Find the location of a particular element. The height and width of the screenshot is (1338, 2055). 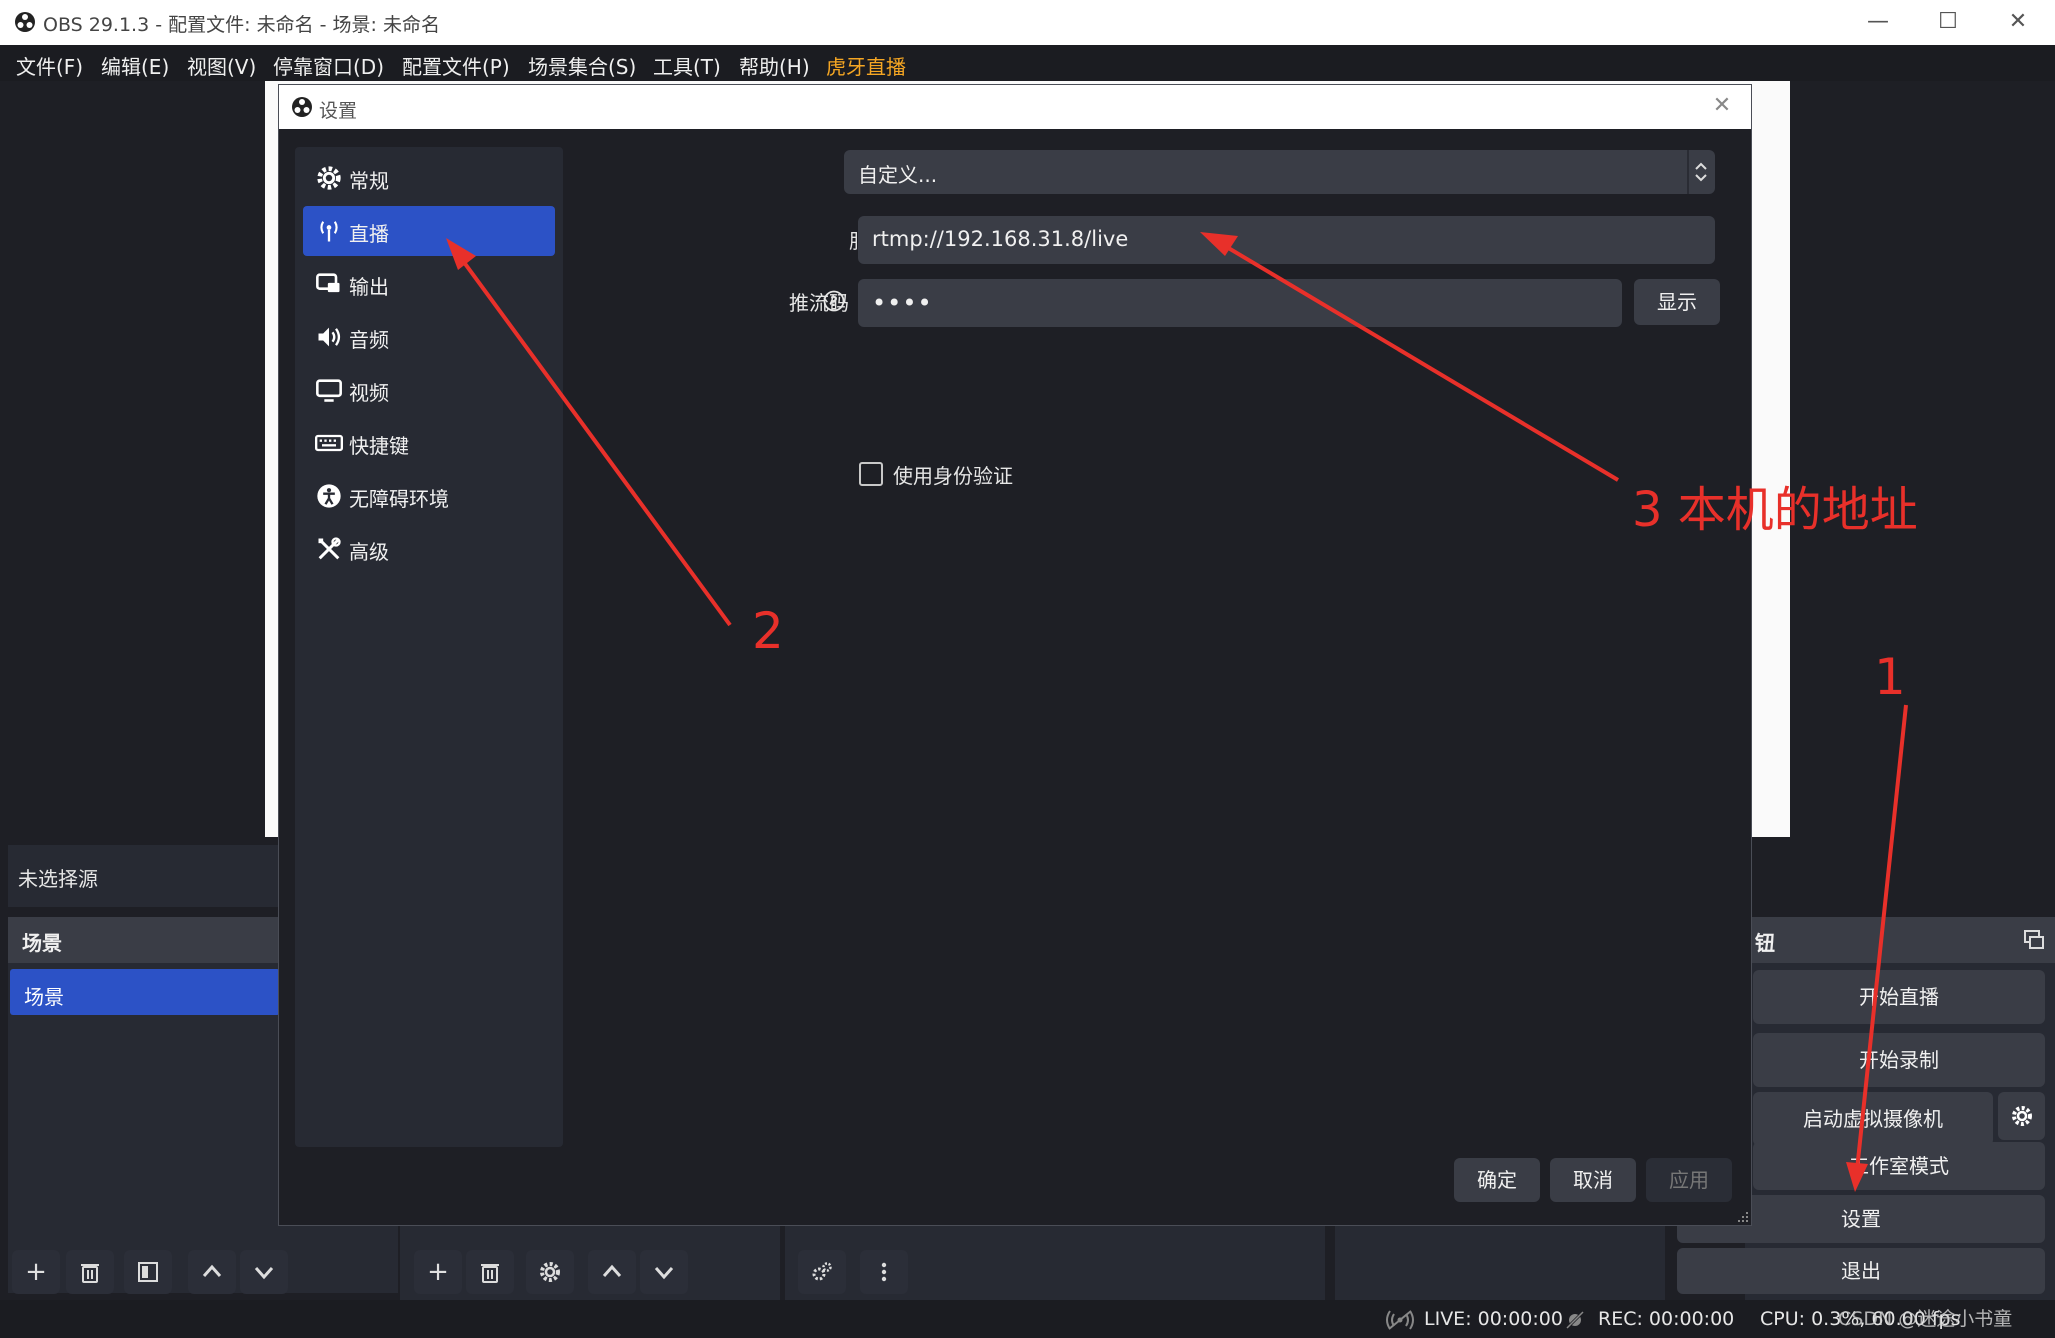

annotation-3: 3 本机的地址 is located at coordinates (1775, 510).